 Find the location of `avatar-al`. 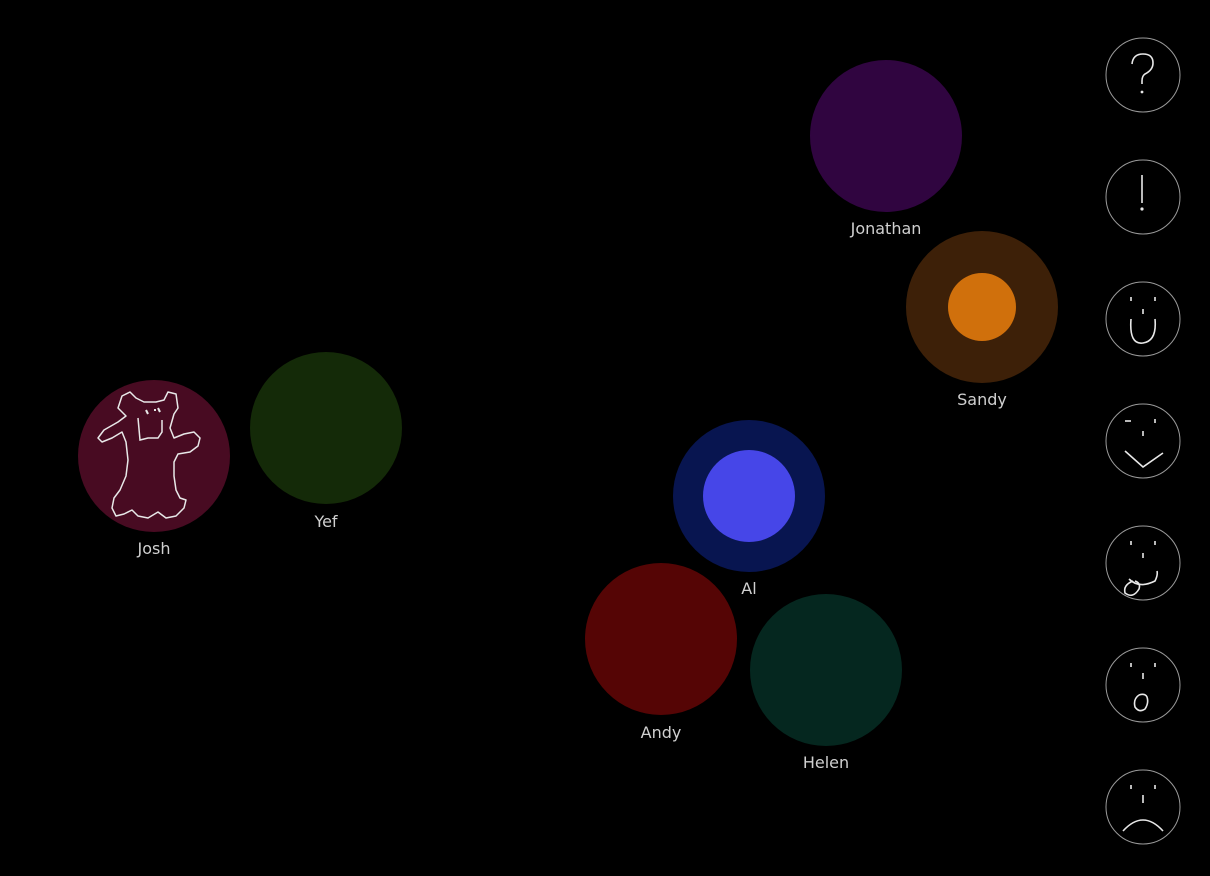

avatar-al is located at coordinates (749, 496).